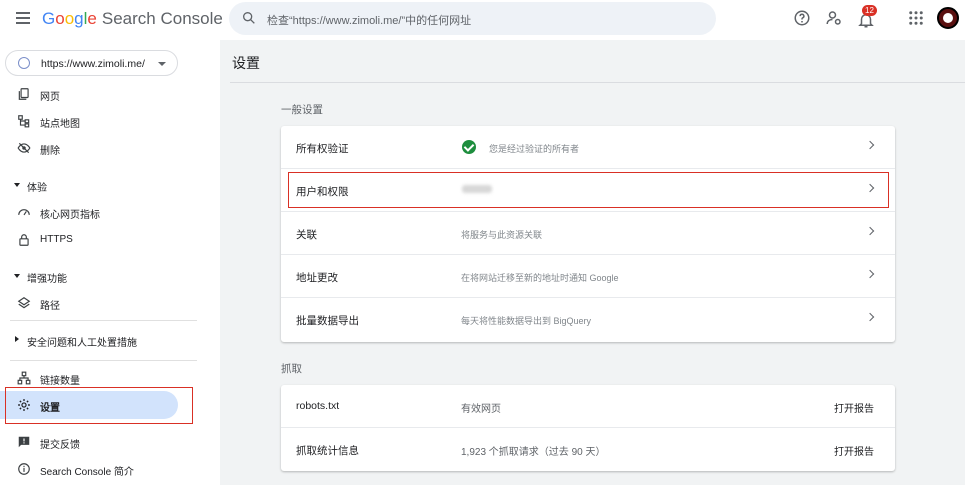 This screenshot has width=965, height=485. Describe the element at coordinates (322, 149) in the screenshot. I see `row-name: 所有权验证` at that location.